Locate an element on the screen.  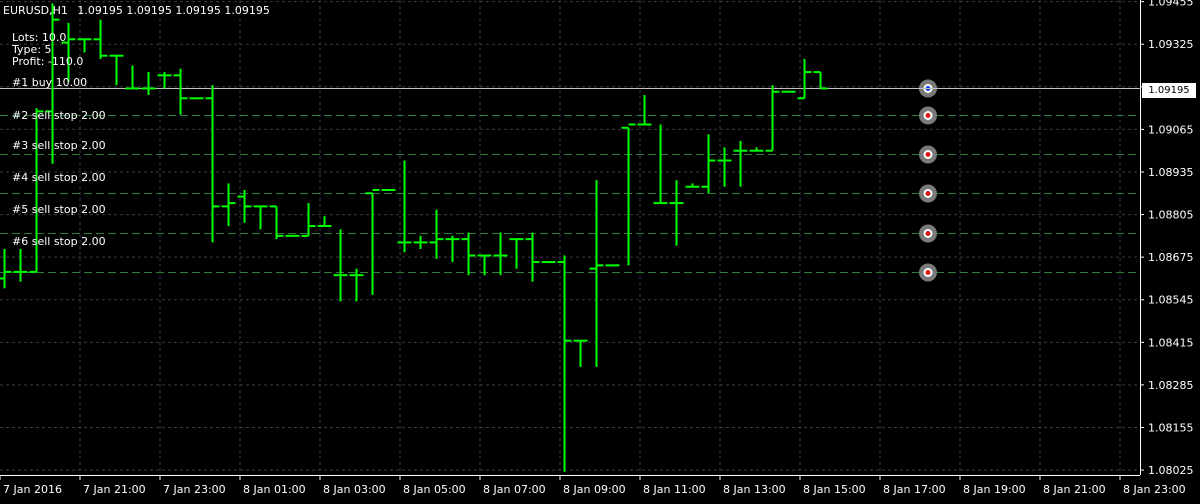
x-tick-label: 8 Jan 05:00 is located at coordinates (434, 489).